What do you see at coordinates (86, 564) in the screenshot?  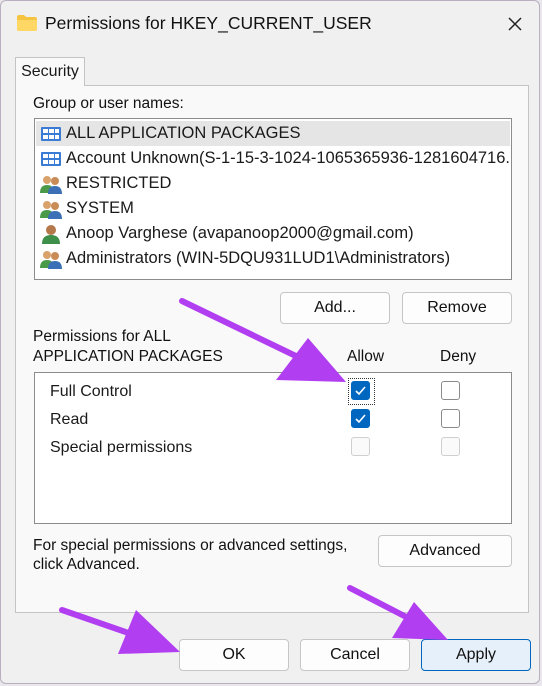 I see `advanced-hint-line2: click Advanced.` at bounding box center [86, 564].